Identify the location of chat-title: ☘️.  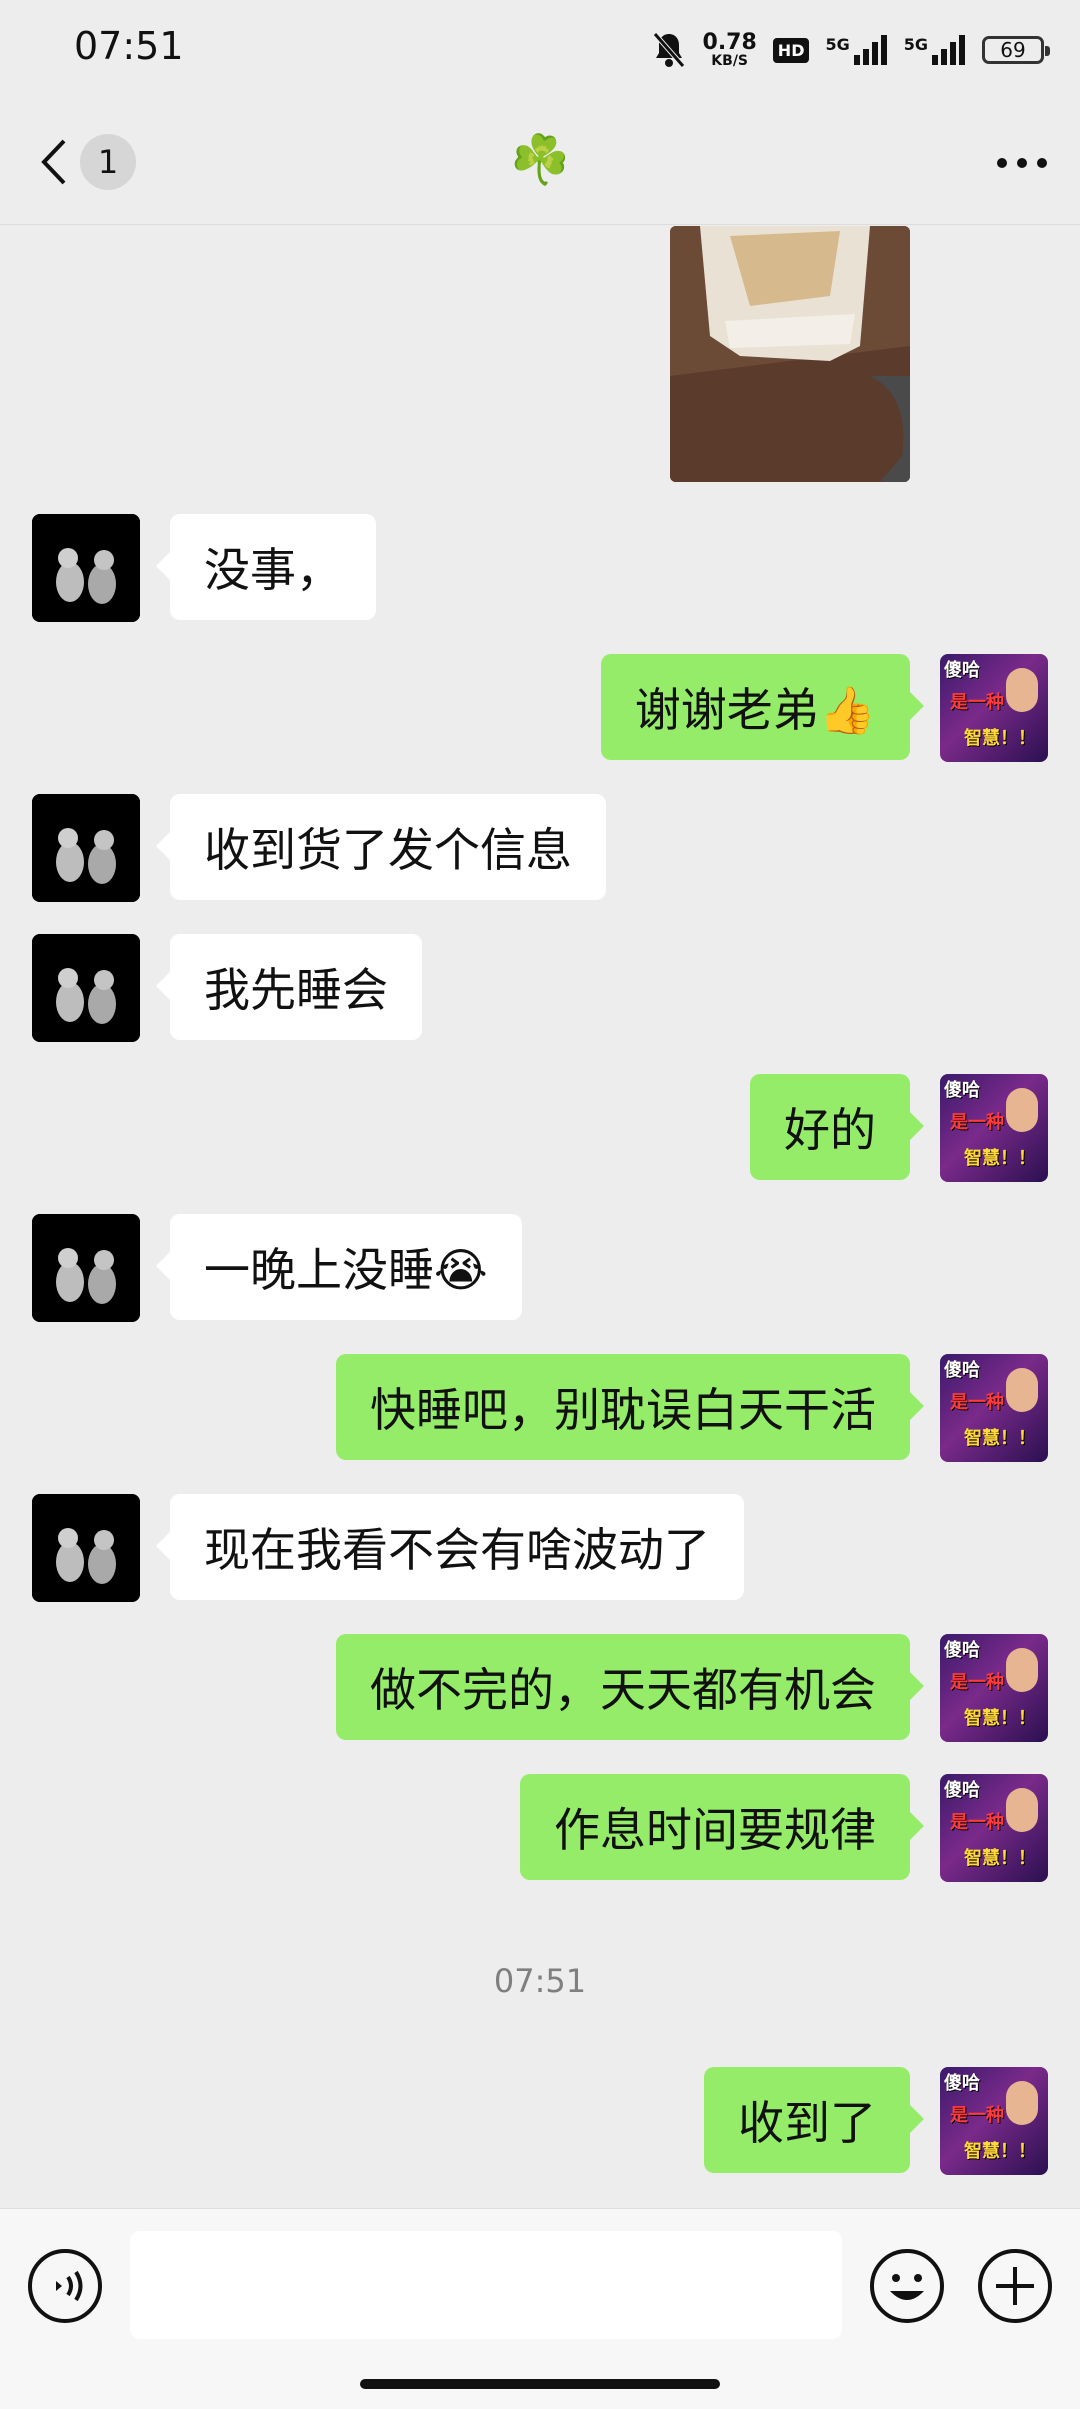
(540, 160).